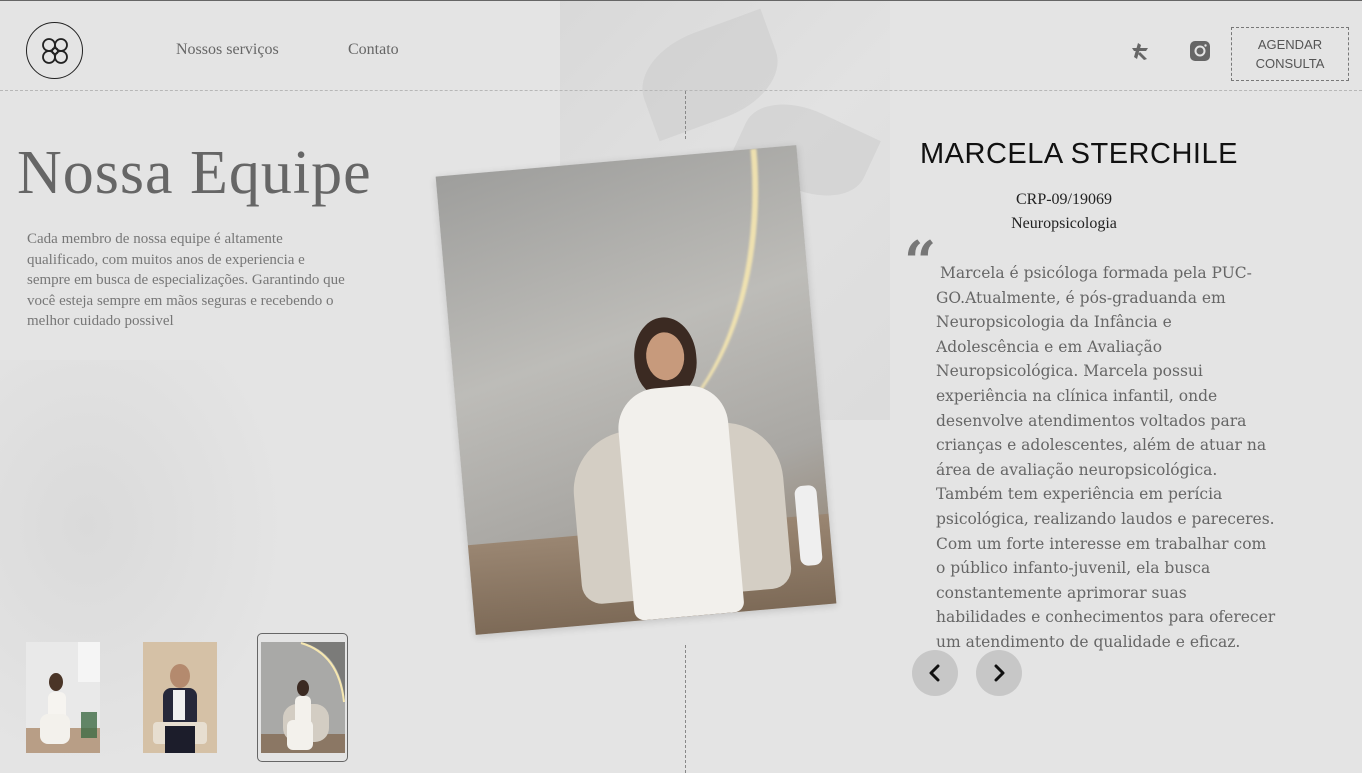 Image resolution: width=1362 pixels, height=773 pixels. I want to click on nav-link-contact: Contato, so click(373, 50).